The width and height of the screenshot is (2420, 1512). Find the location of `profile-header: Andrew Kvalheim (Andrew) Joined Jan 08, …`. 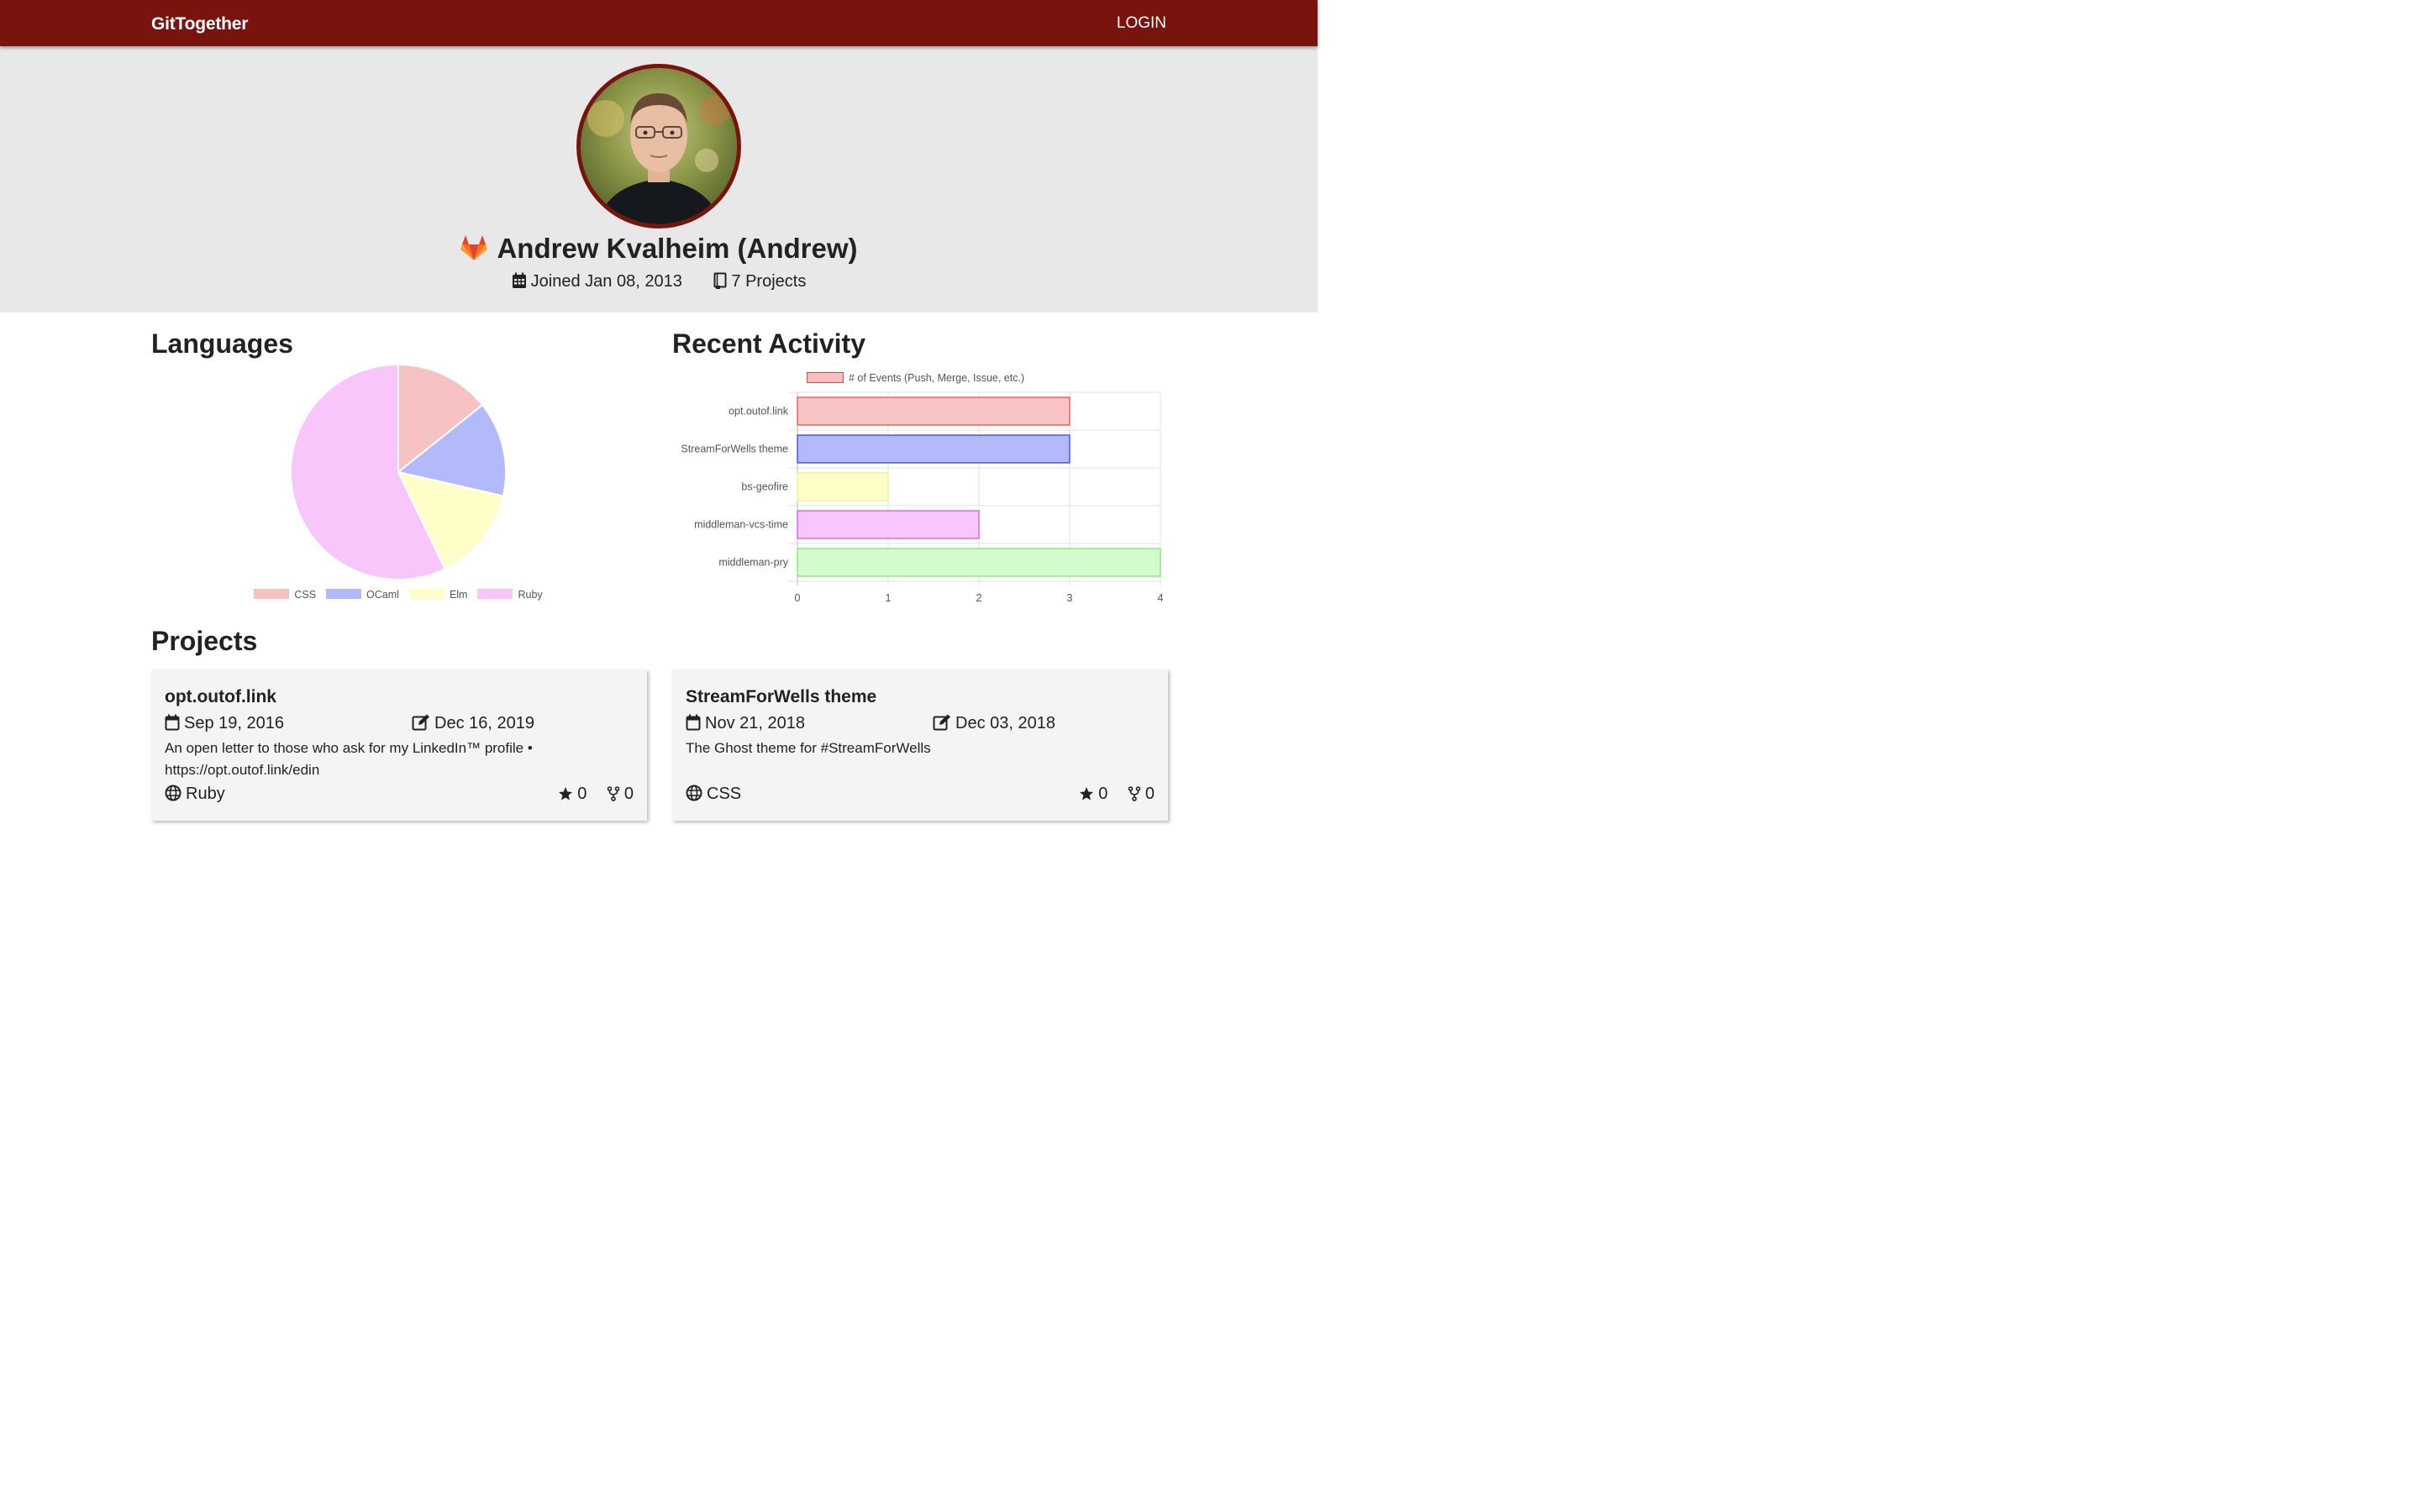

profile-header: Andrew Kvalheim (Andrew) Joined Jan 08, … is located at coordinates (659, 179).